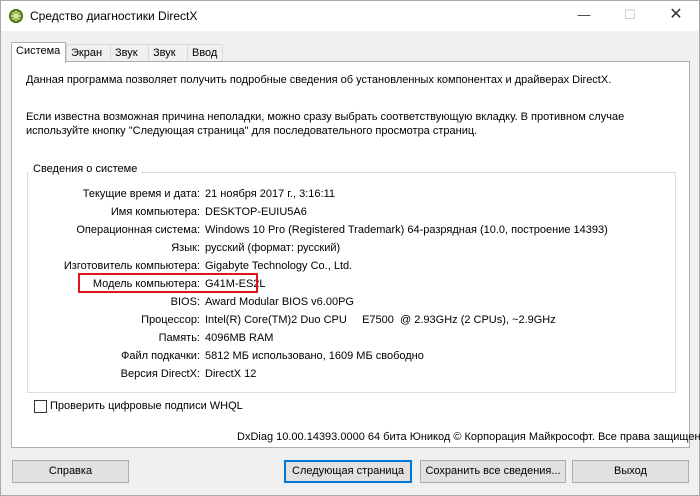  I want to click on info-row-bios: BIOS: Award Modular BIOS v6.00PG, so click(342, 302).